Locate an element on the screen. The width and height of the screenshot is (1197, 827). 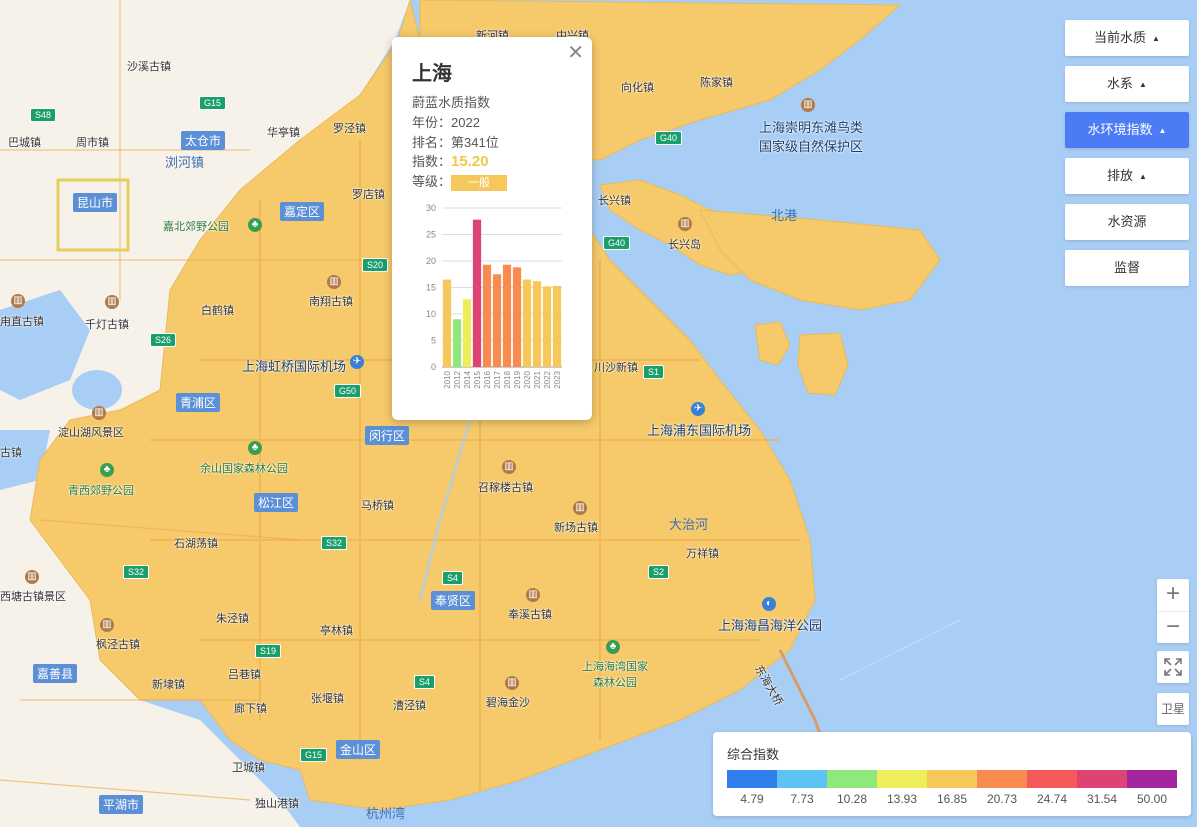
map-label-xitang: 西塘古镇景区 is located at coordinates (33, 597).